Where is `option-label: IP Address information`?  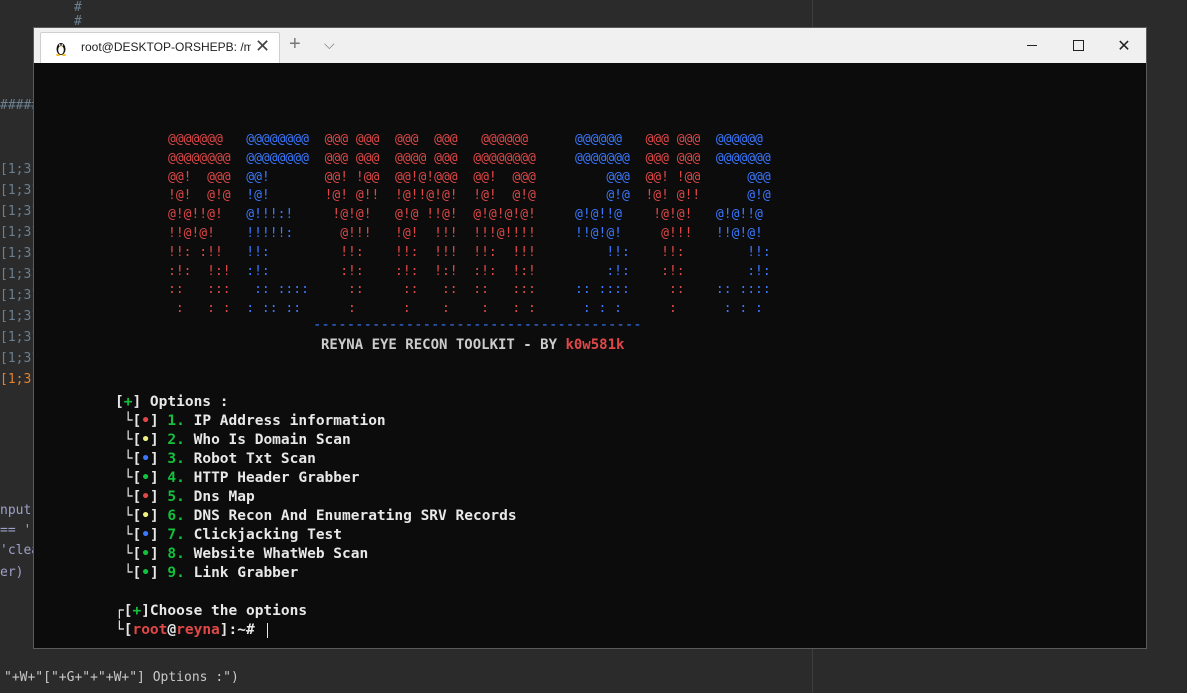
option-label: IP Address information is located at coordinates (289, 421).